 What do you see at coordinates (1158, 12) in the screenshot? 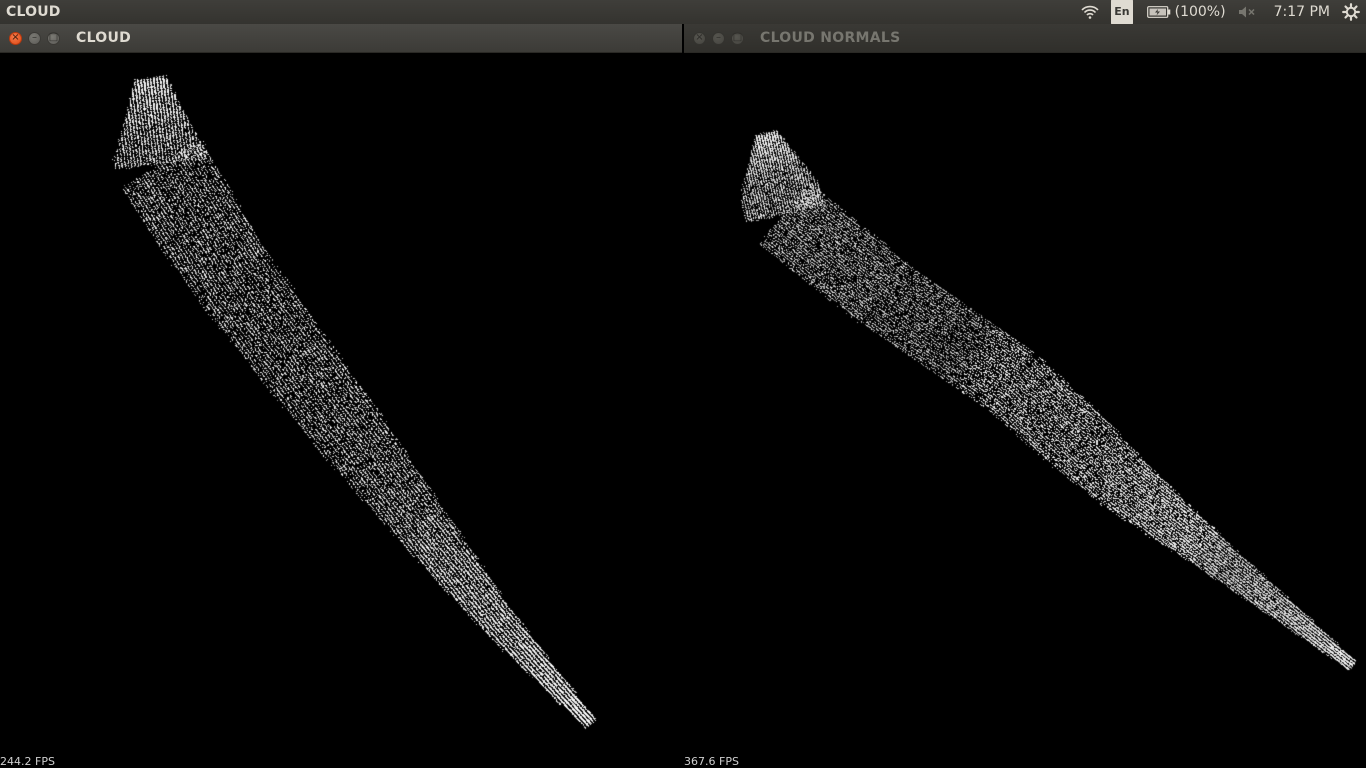
I see `battery-icon` at bounding box center [1158, 12].